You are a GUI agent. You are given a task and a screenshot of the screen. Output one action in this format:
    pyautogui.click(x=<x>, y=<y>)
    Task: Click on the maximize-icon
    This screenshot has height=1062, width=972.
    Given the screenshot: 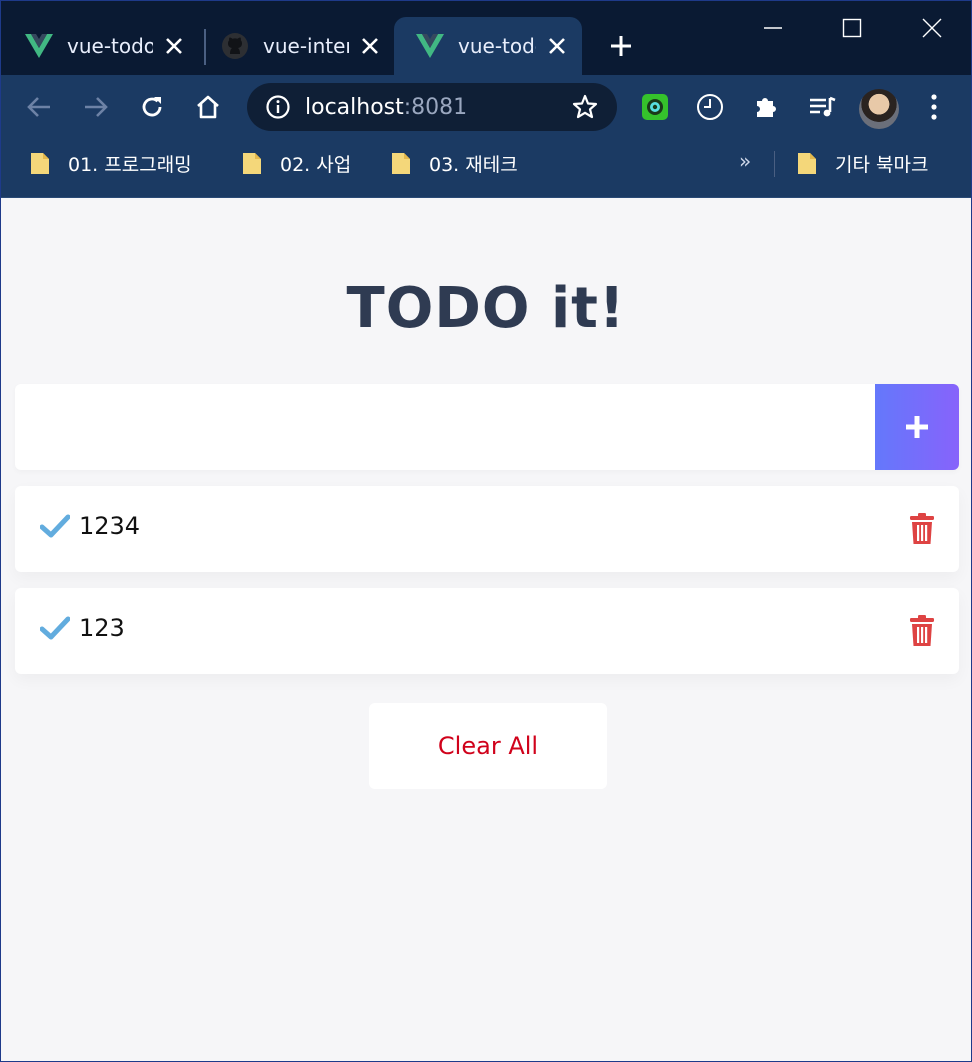 What is the action you would take?
    pyautogui.click(x=852, y=28)
    